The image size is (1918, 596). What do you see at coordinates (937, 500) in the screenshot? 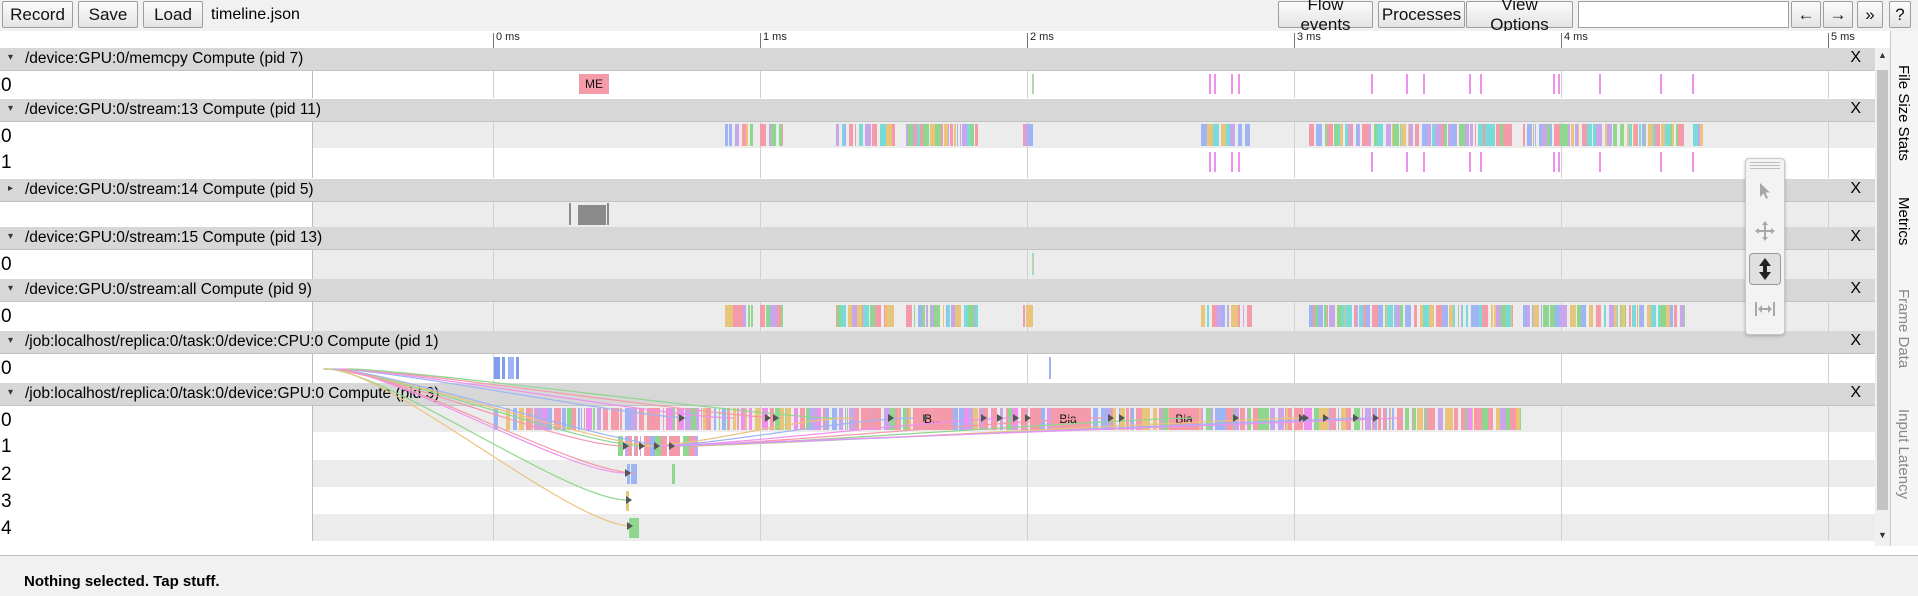
I see `thread-row: 3` at bounding box center [937, 500].